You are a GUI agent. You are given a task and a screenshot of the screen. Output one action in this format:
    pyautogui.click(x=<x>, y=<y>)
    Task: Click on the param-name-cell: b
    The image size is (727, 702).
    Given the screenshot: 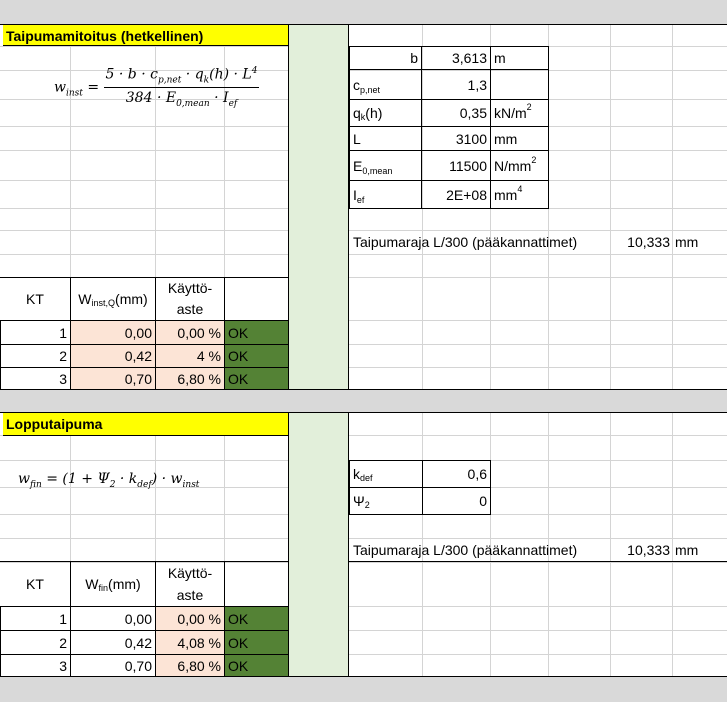 What is the action you would take?
    pyautogui.click(x=385, y=58)
    